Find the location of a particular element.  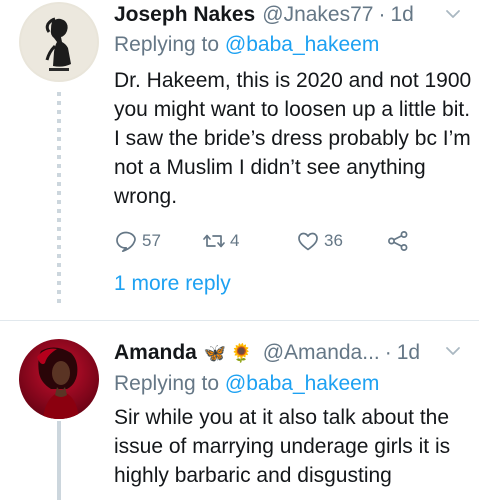

tweet-actions: 57 4 36 is located at coordinates (284, 241).